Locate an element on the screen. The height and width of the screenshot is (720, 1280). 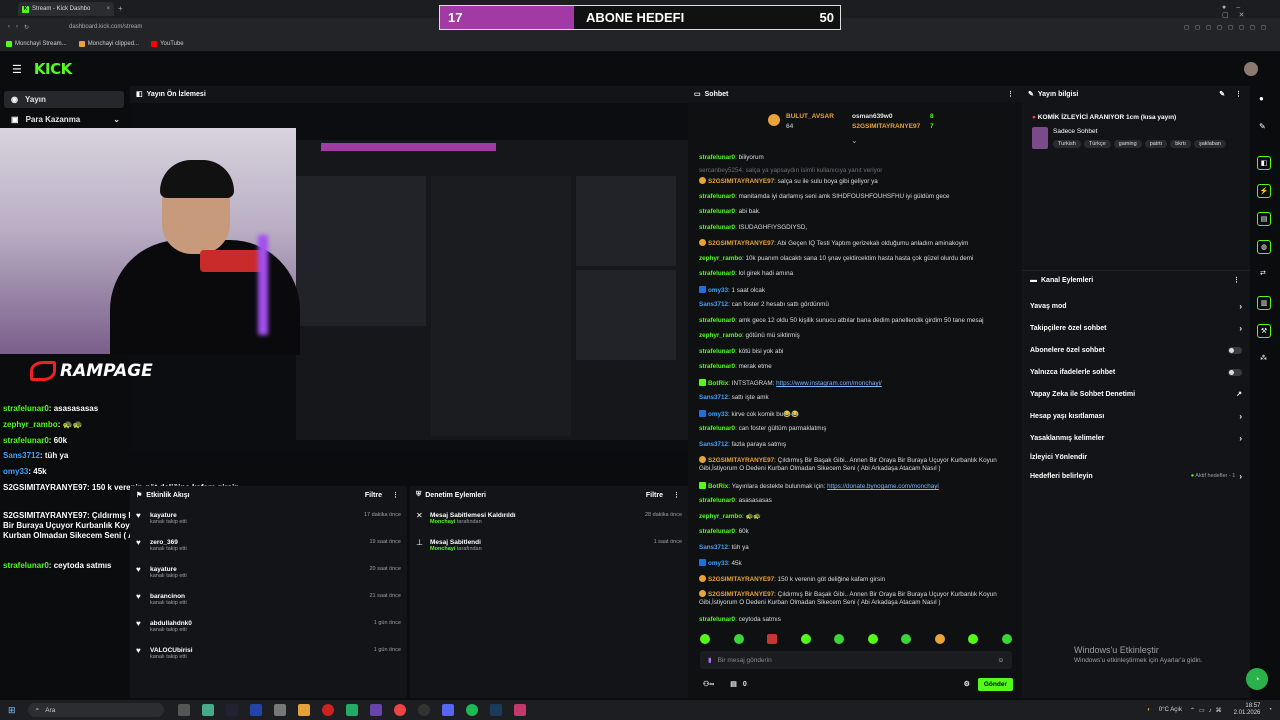
menu-icon: ☰ is located at coordinates (17, 69).